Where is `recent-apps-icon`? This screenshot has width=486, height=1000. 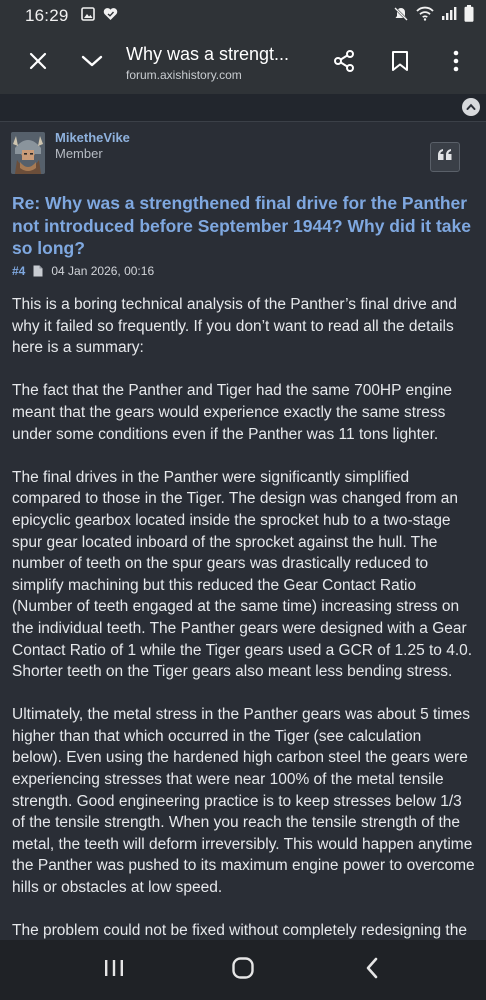
recent-apps-icon is located at coordinates (114, 970).